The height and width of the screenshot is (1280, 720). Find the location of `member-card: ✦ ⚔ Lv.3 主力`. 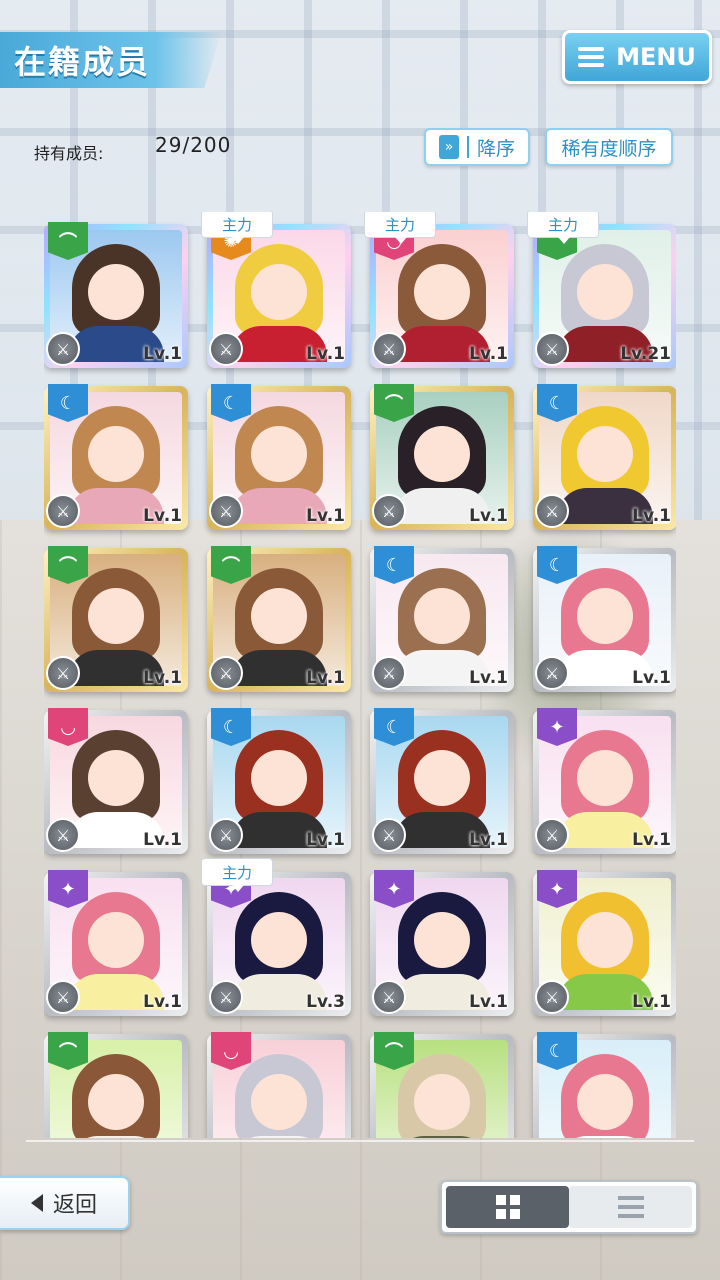

member-card: ✦ ⚔ Lv.3 主力 is located at coordinates (276, 937).